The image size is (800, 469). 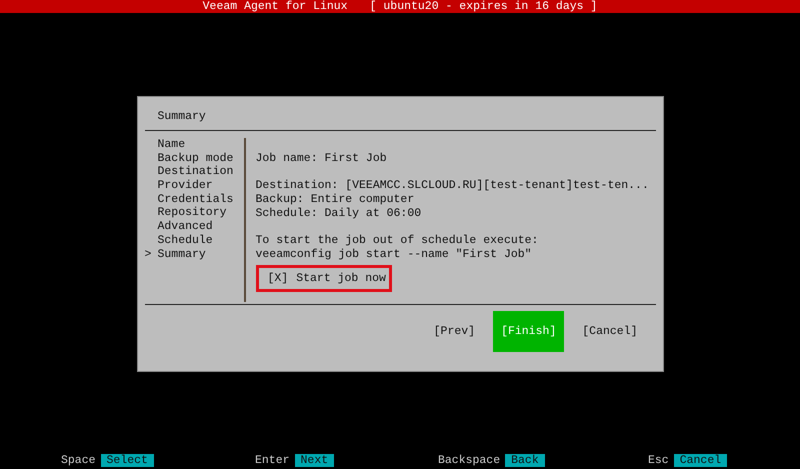 What do you see at coordinates (182, 116) in the screenshot?
I see `dialog-heading: Summary` at bounding box center [182, 116].